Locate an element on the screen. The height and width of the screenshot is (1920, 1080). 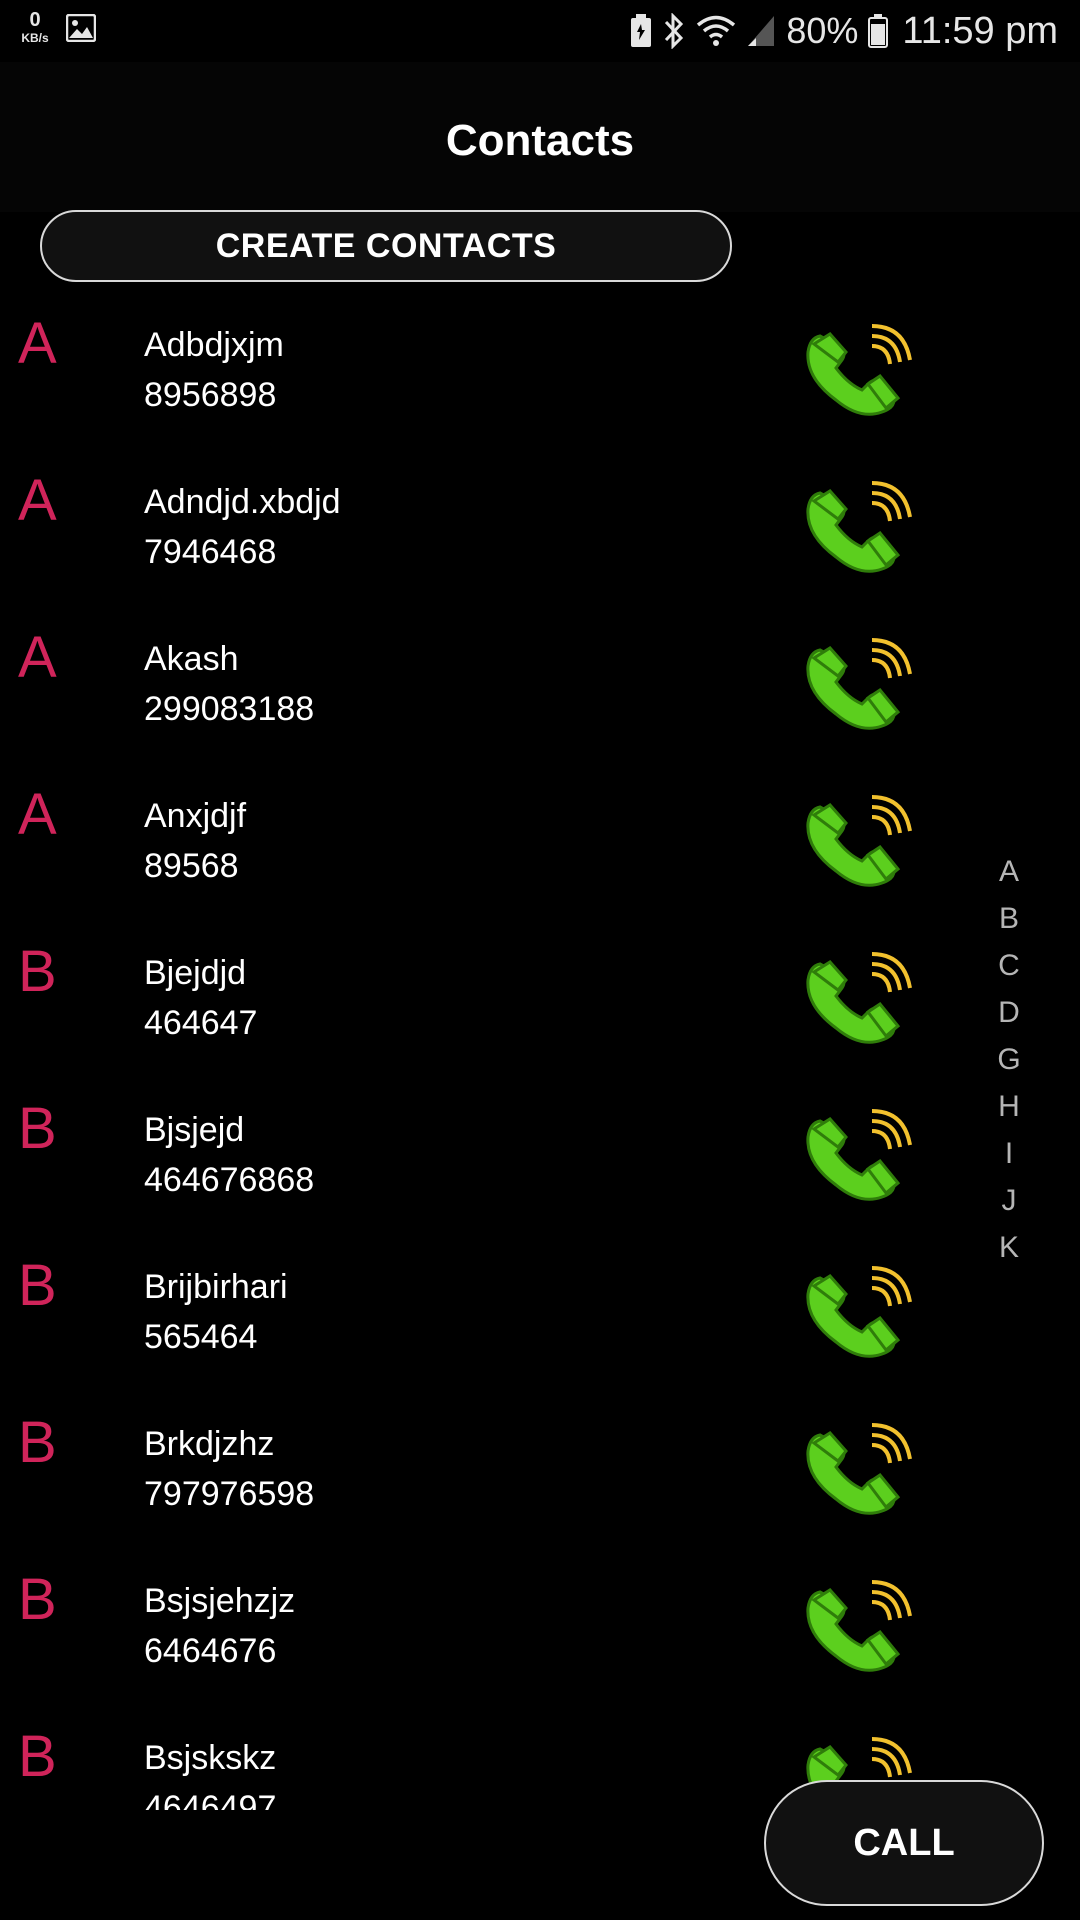
contact-name: Anxjdjf is located at coordinates (195, 816).